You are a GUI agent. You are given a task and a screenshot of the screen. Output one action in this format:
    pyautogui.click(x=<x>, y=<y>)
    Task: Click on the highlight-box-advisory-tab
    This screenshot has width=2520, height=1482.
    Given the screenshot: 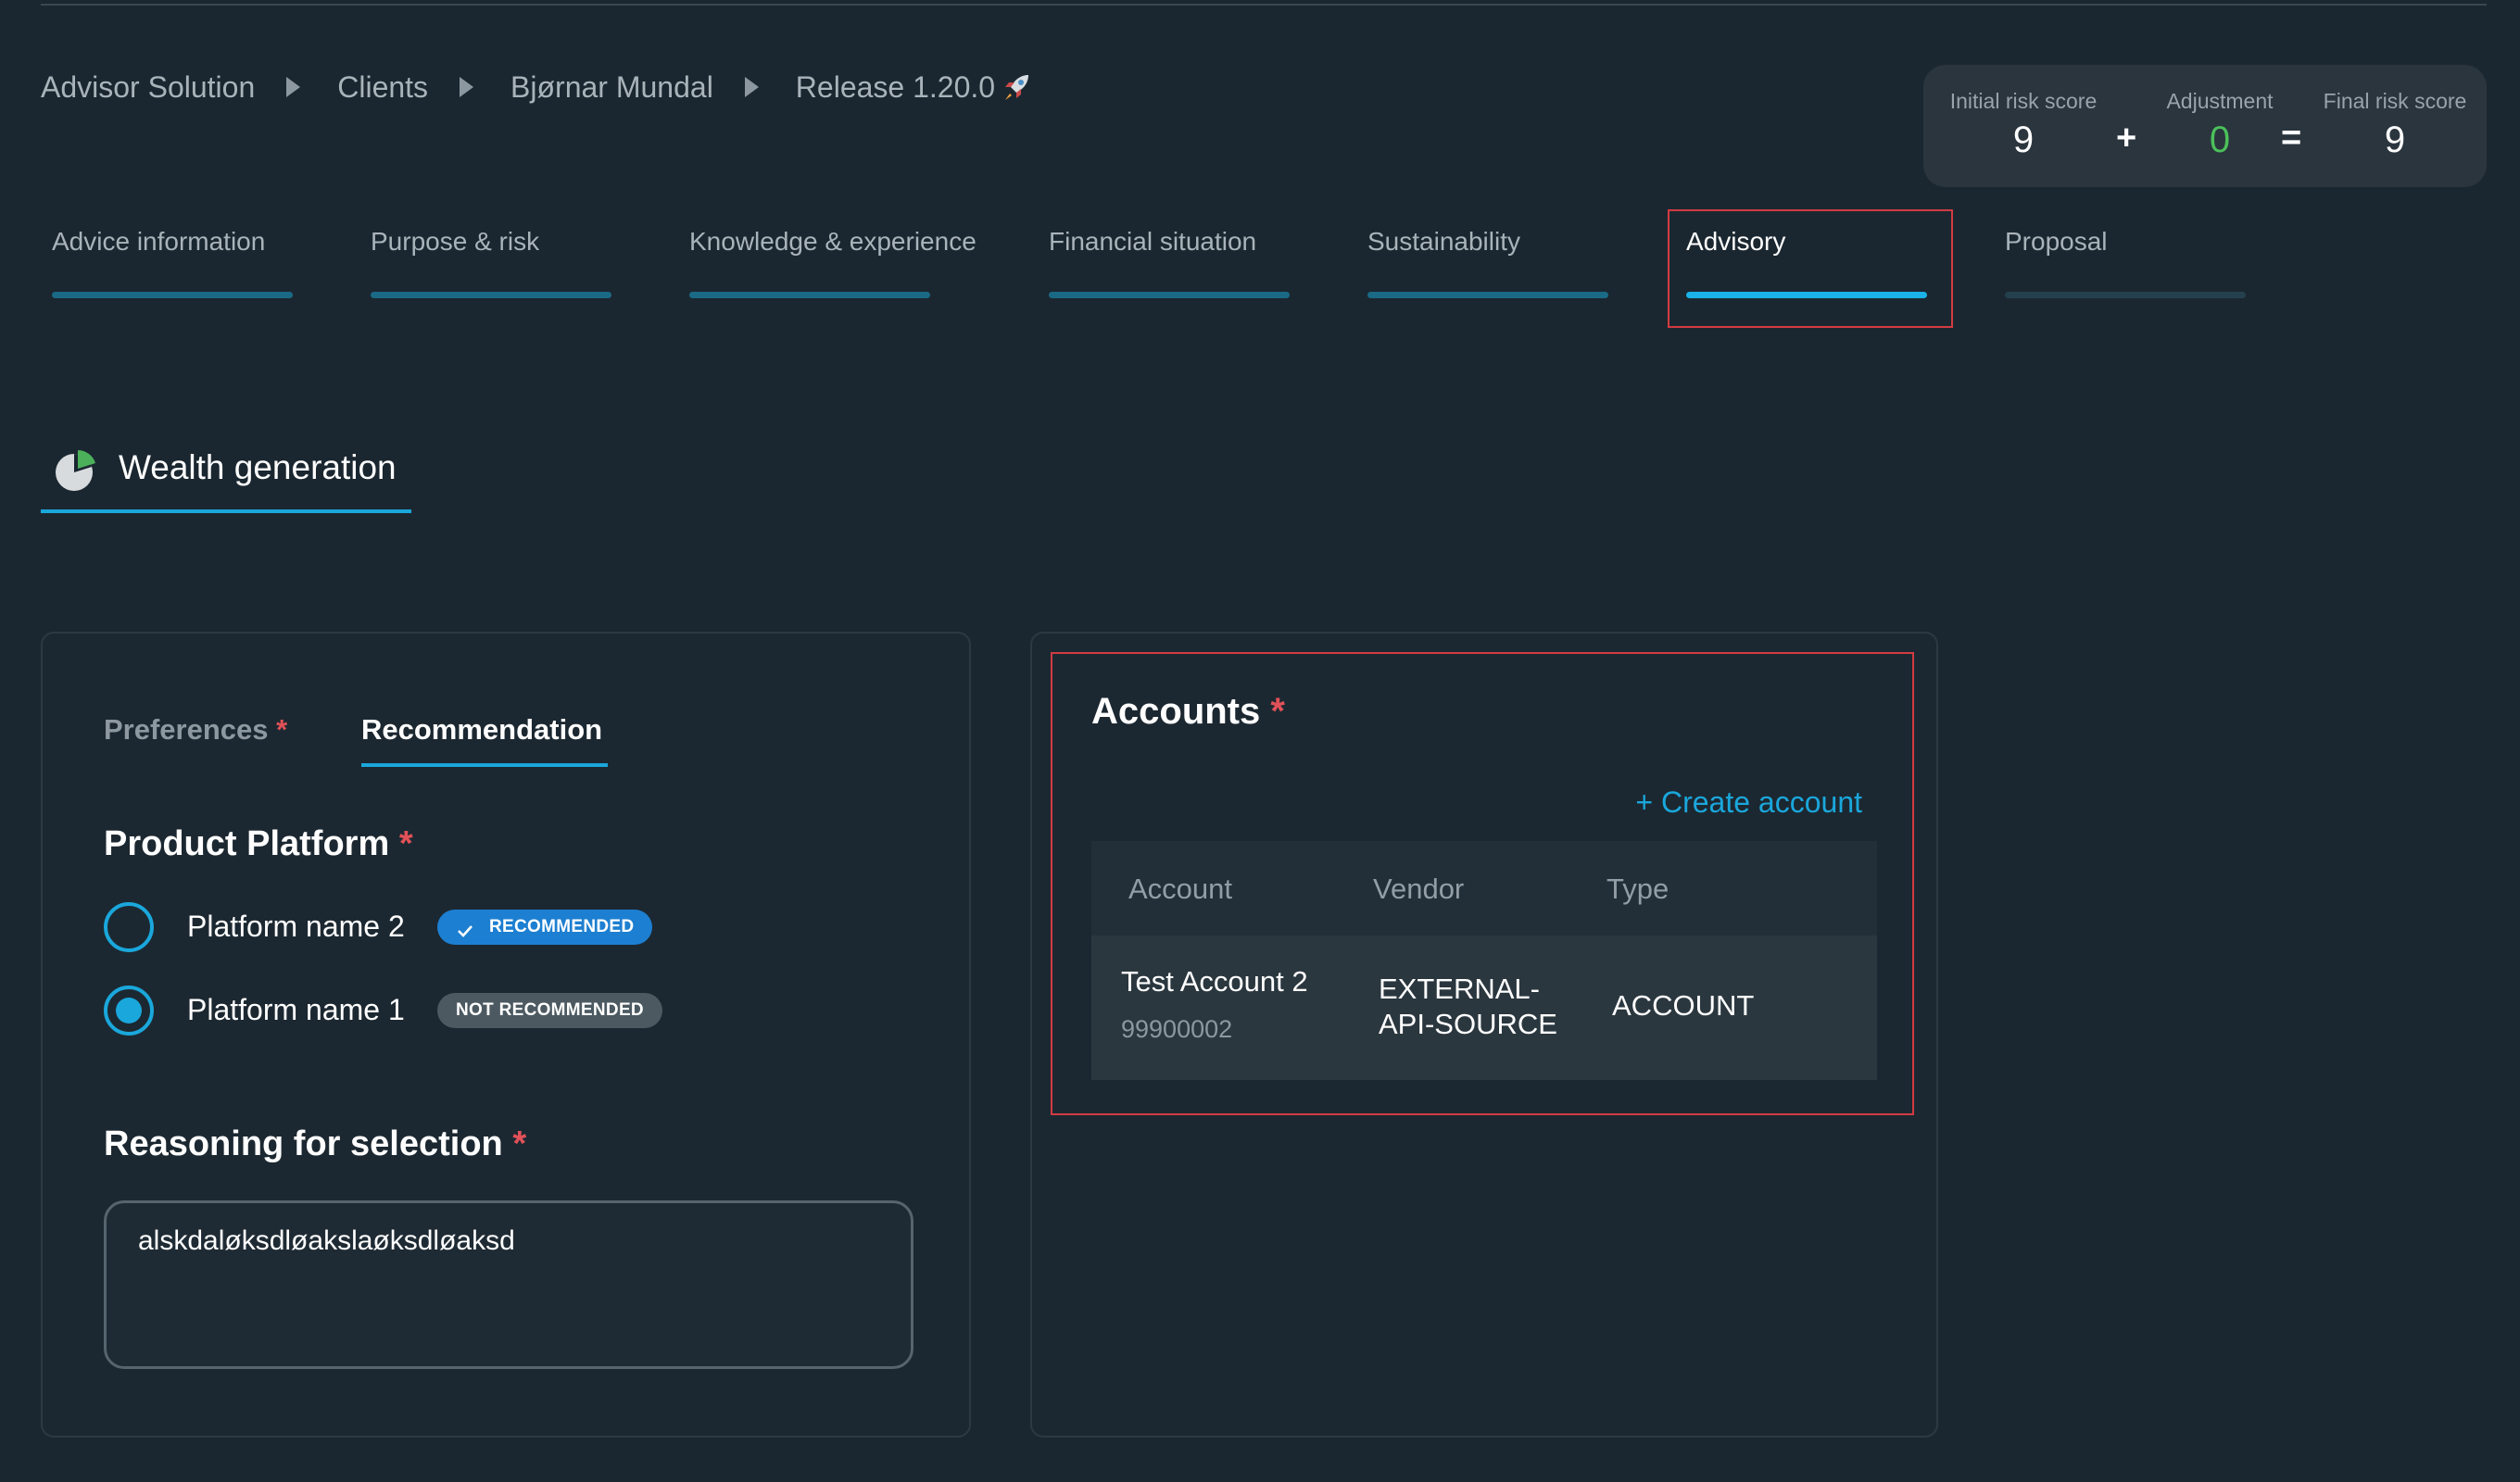 What is the action you would take?
    pyautogui.click(x=1810, y=268)
    